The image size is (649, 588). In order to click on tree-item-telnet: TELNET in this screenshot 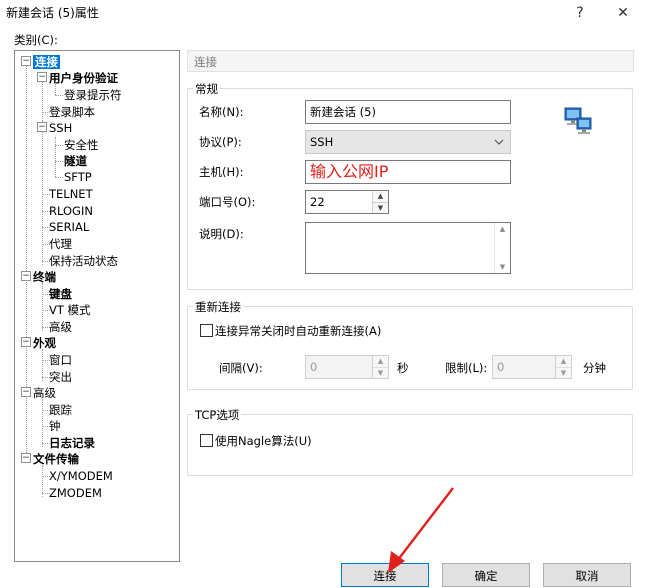, I will do `click(71, 194)`.